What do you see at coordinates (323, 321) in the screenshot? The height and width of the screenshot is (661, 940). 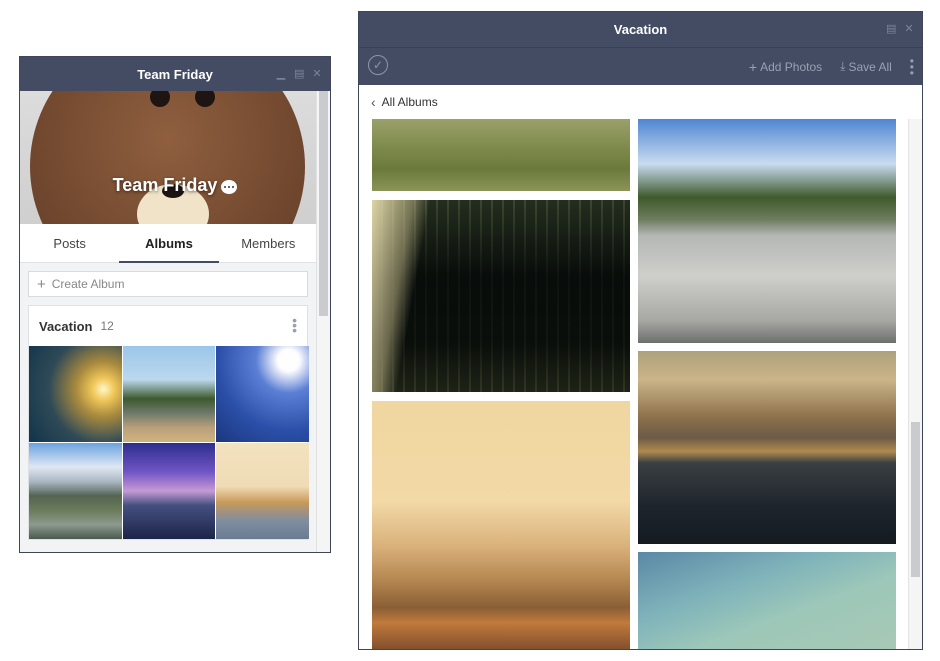 I see `left-scrollbar` at bounding box center [323, 321].